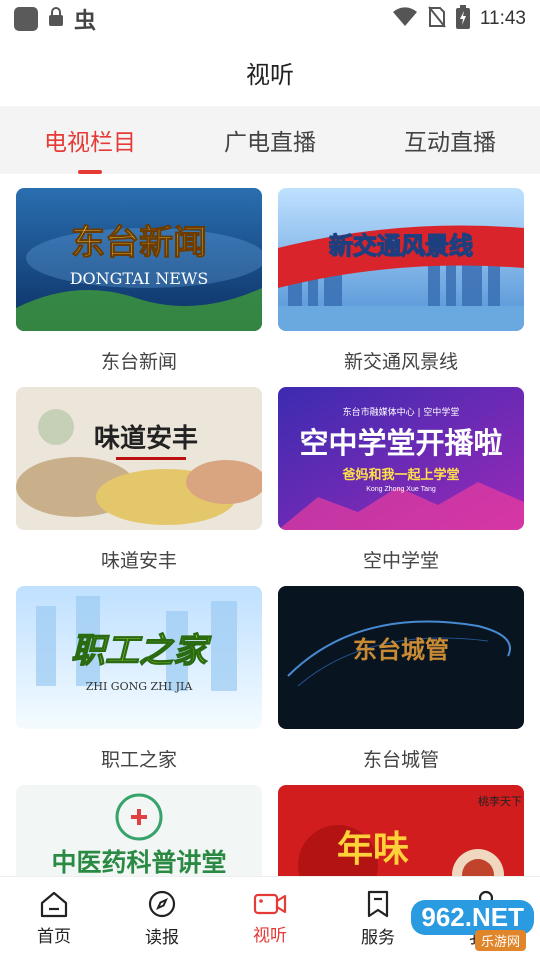 The width and height of the screenshot is (540, 960). I want to click on nav-label: 服务, so click(378, 938).